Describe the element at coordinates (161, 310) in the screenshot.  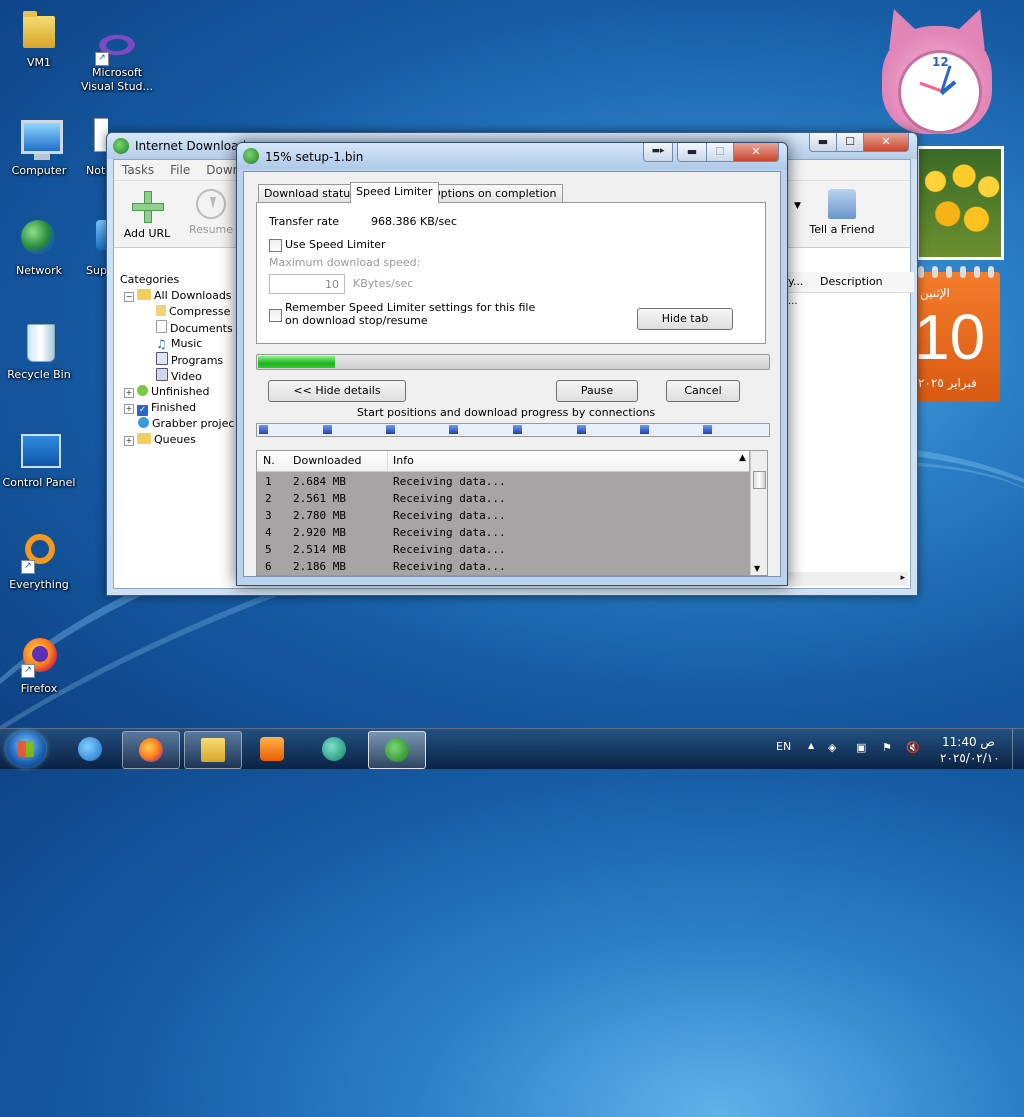
I see `zip-folder-icon` at that location.